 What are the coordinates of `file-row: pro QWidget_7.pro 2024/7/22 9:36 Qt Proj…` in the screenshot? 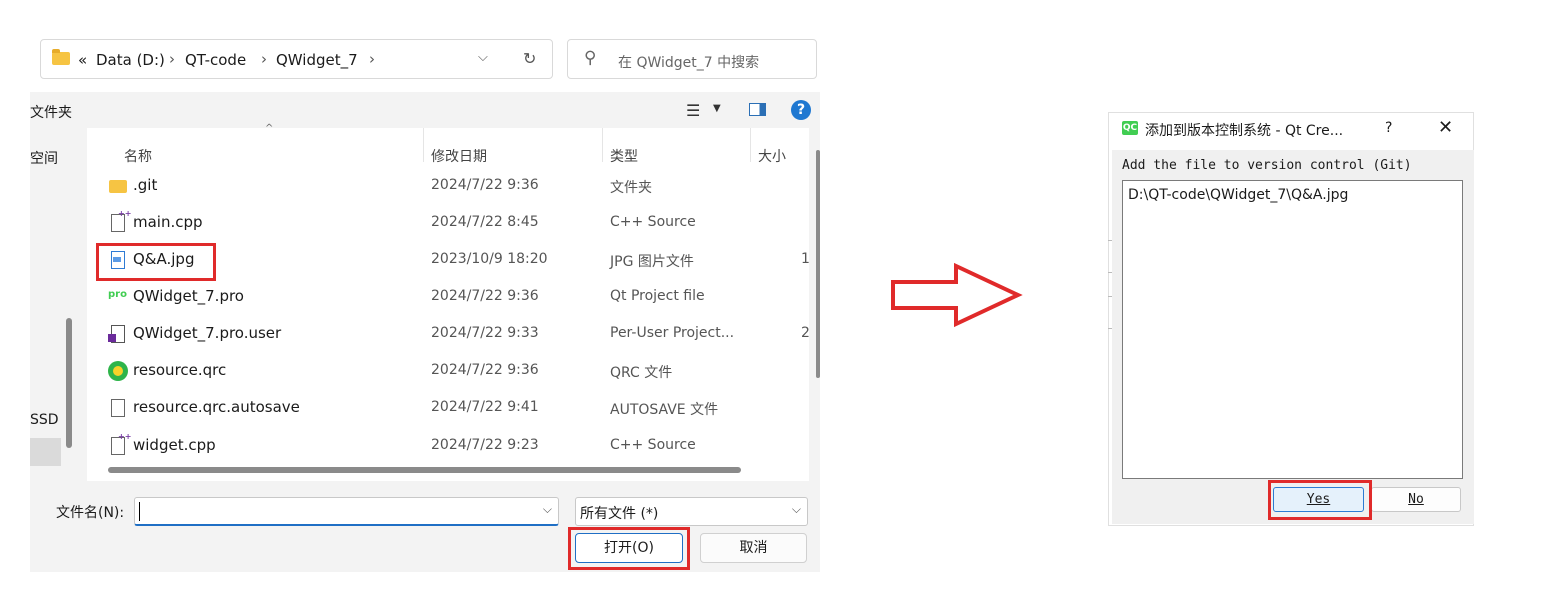 It's located at (448, 297).